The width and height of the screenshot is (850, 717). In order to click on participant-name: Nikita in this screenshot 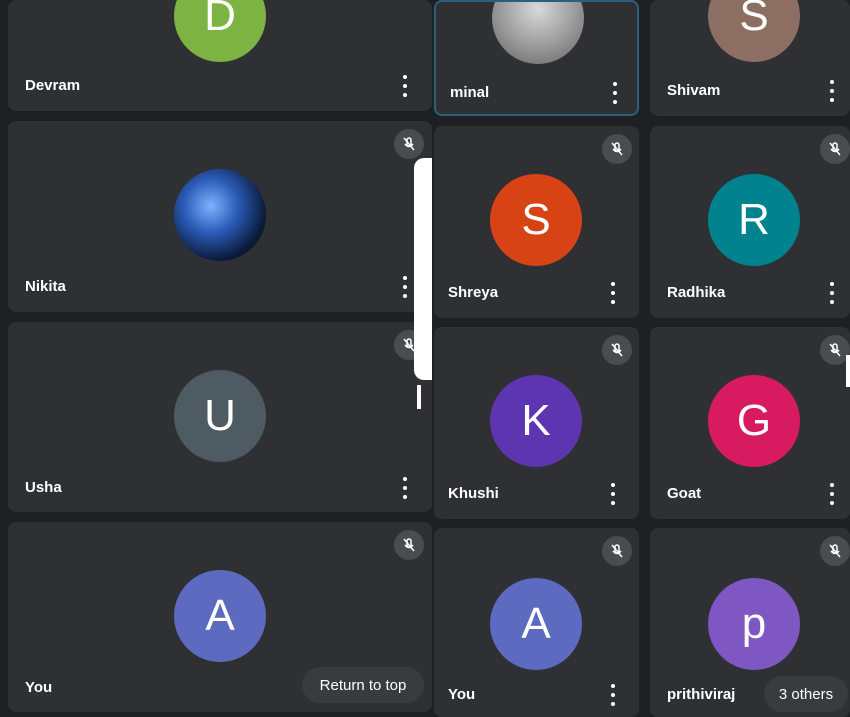, I will do `click(45, 286)`.